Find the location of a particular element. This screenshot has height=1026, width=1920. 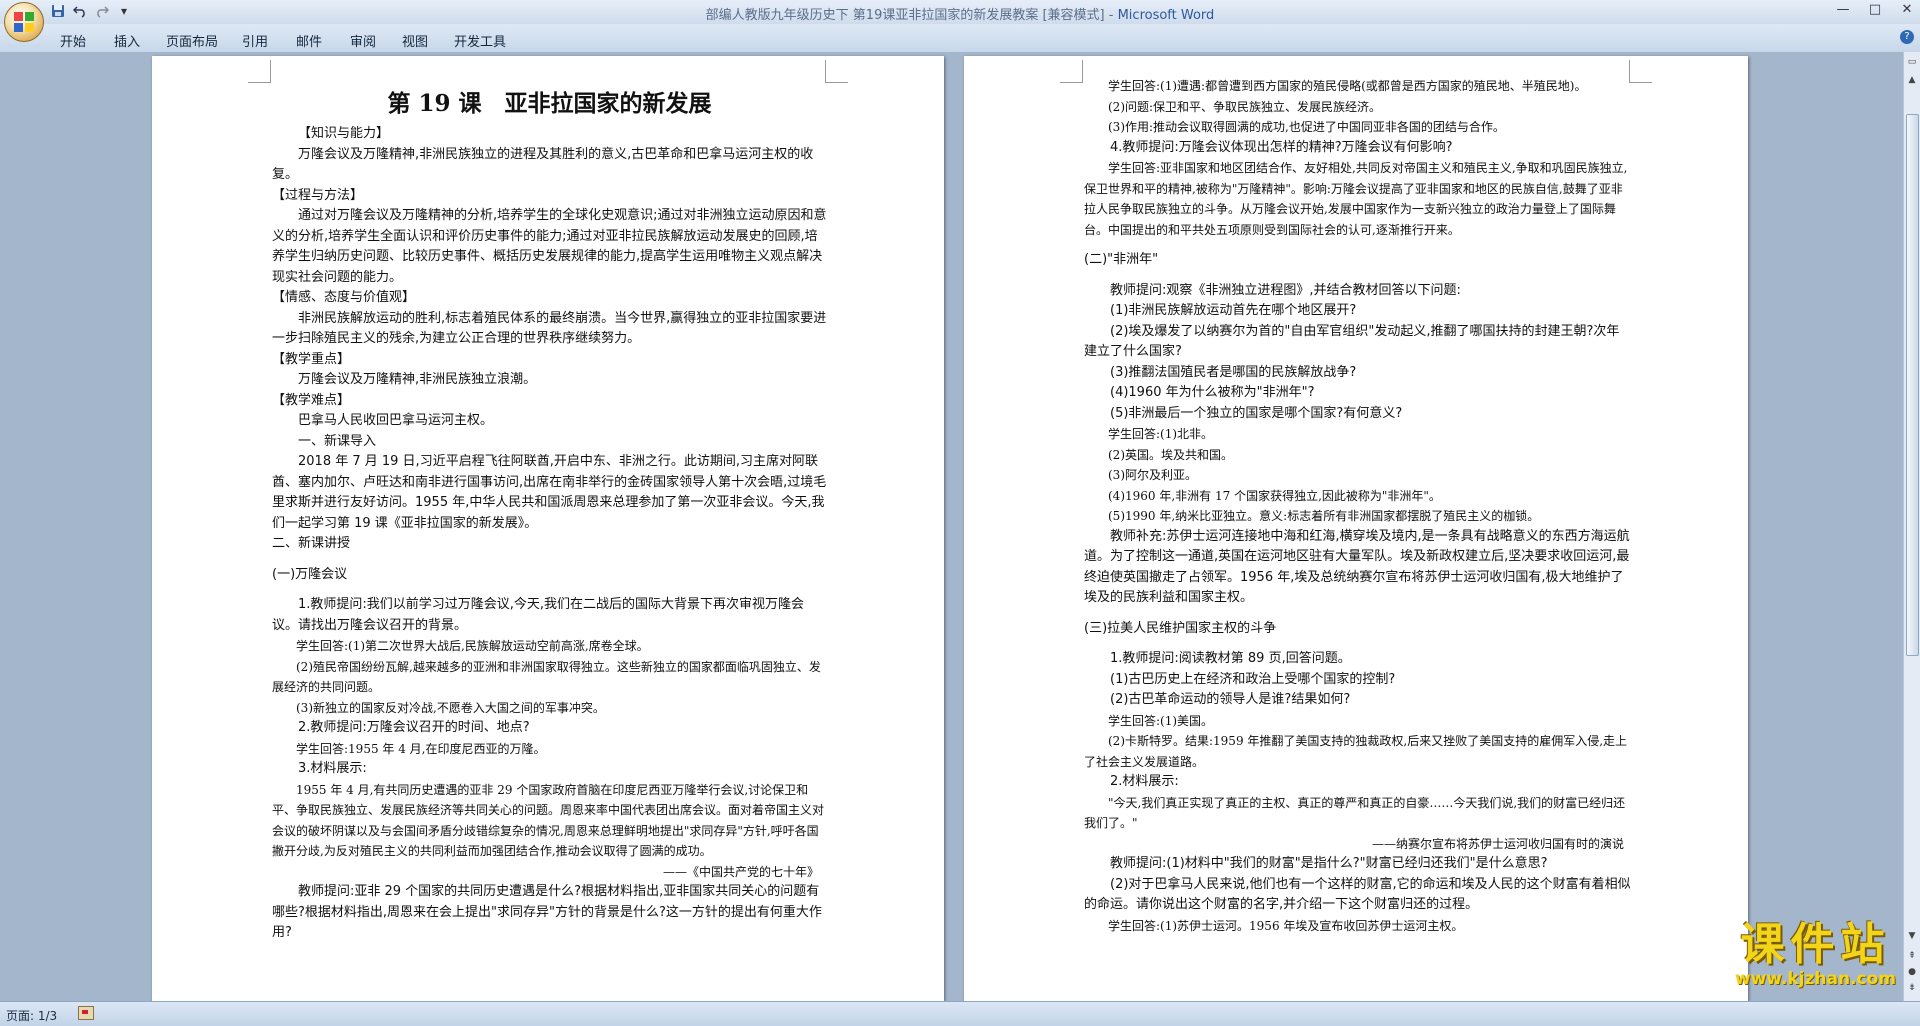

paragraph: (1)非洲民族解放运动首先在哪个地区展开? is located at coordinates (1233, 310).